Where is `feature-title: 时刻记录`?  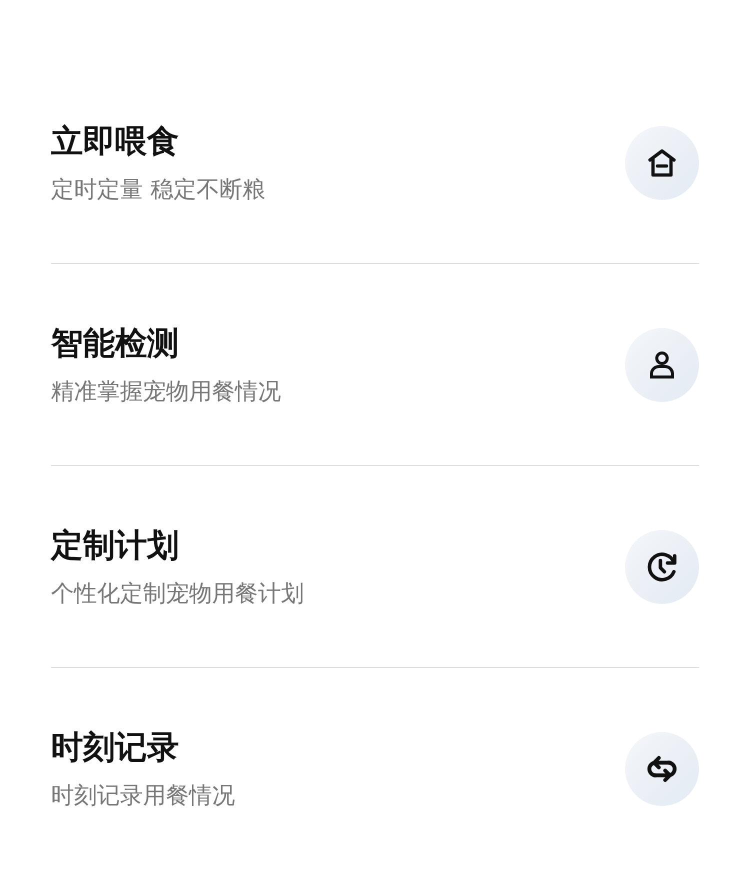 feature-title: 时刻记录 is located at coordinates (115, 746).